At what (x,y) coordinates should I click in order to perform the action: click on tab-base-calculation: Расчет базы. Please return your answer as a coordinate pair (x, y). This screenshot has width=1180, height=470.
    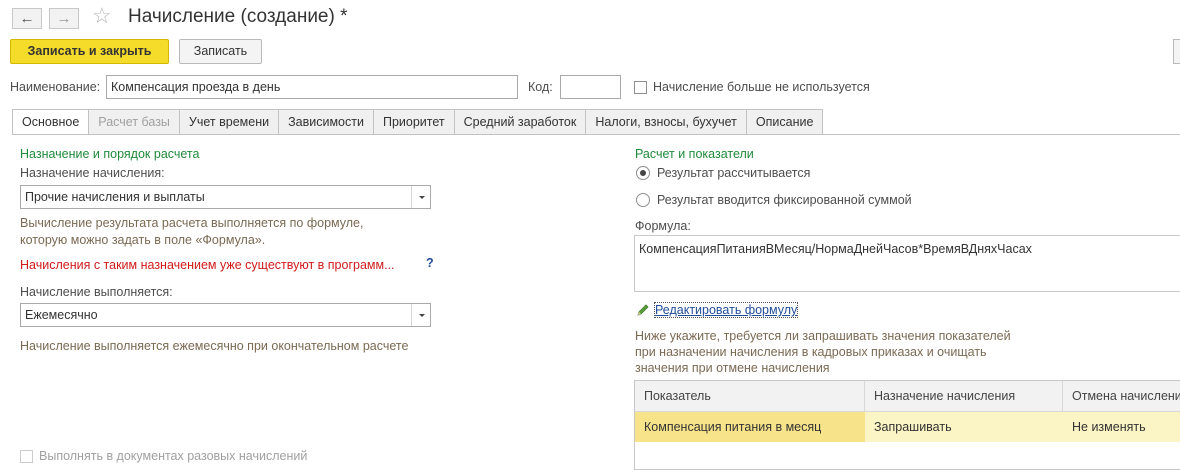
    Looking at the image, I should click on (134, 122).